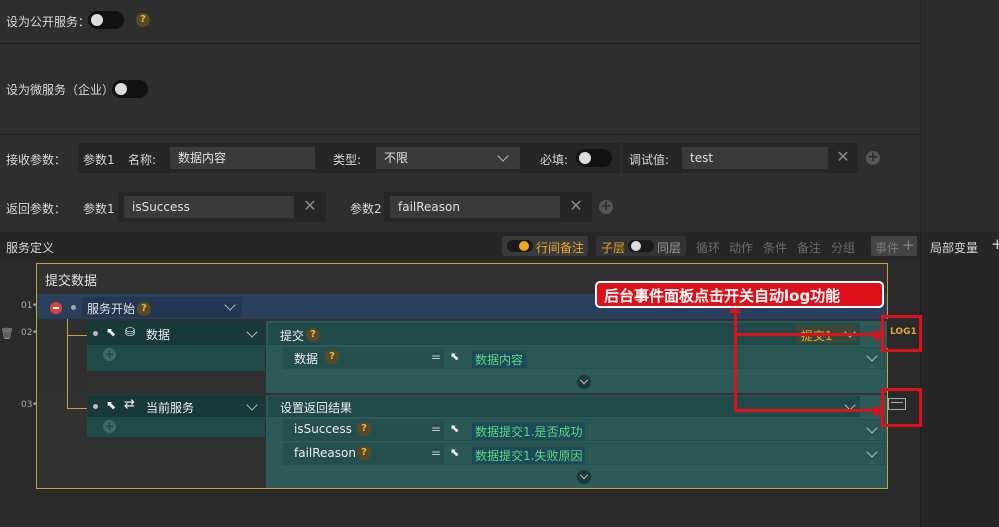  Describe the element at coordinates (7, 333) in the screenshot. I see `trash-icon: 🗑` at that location.